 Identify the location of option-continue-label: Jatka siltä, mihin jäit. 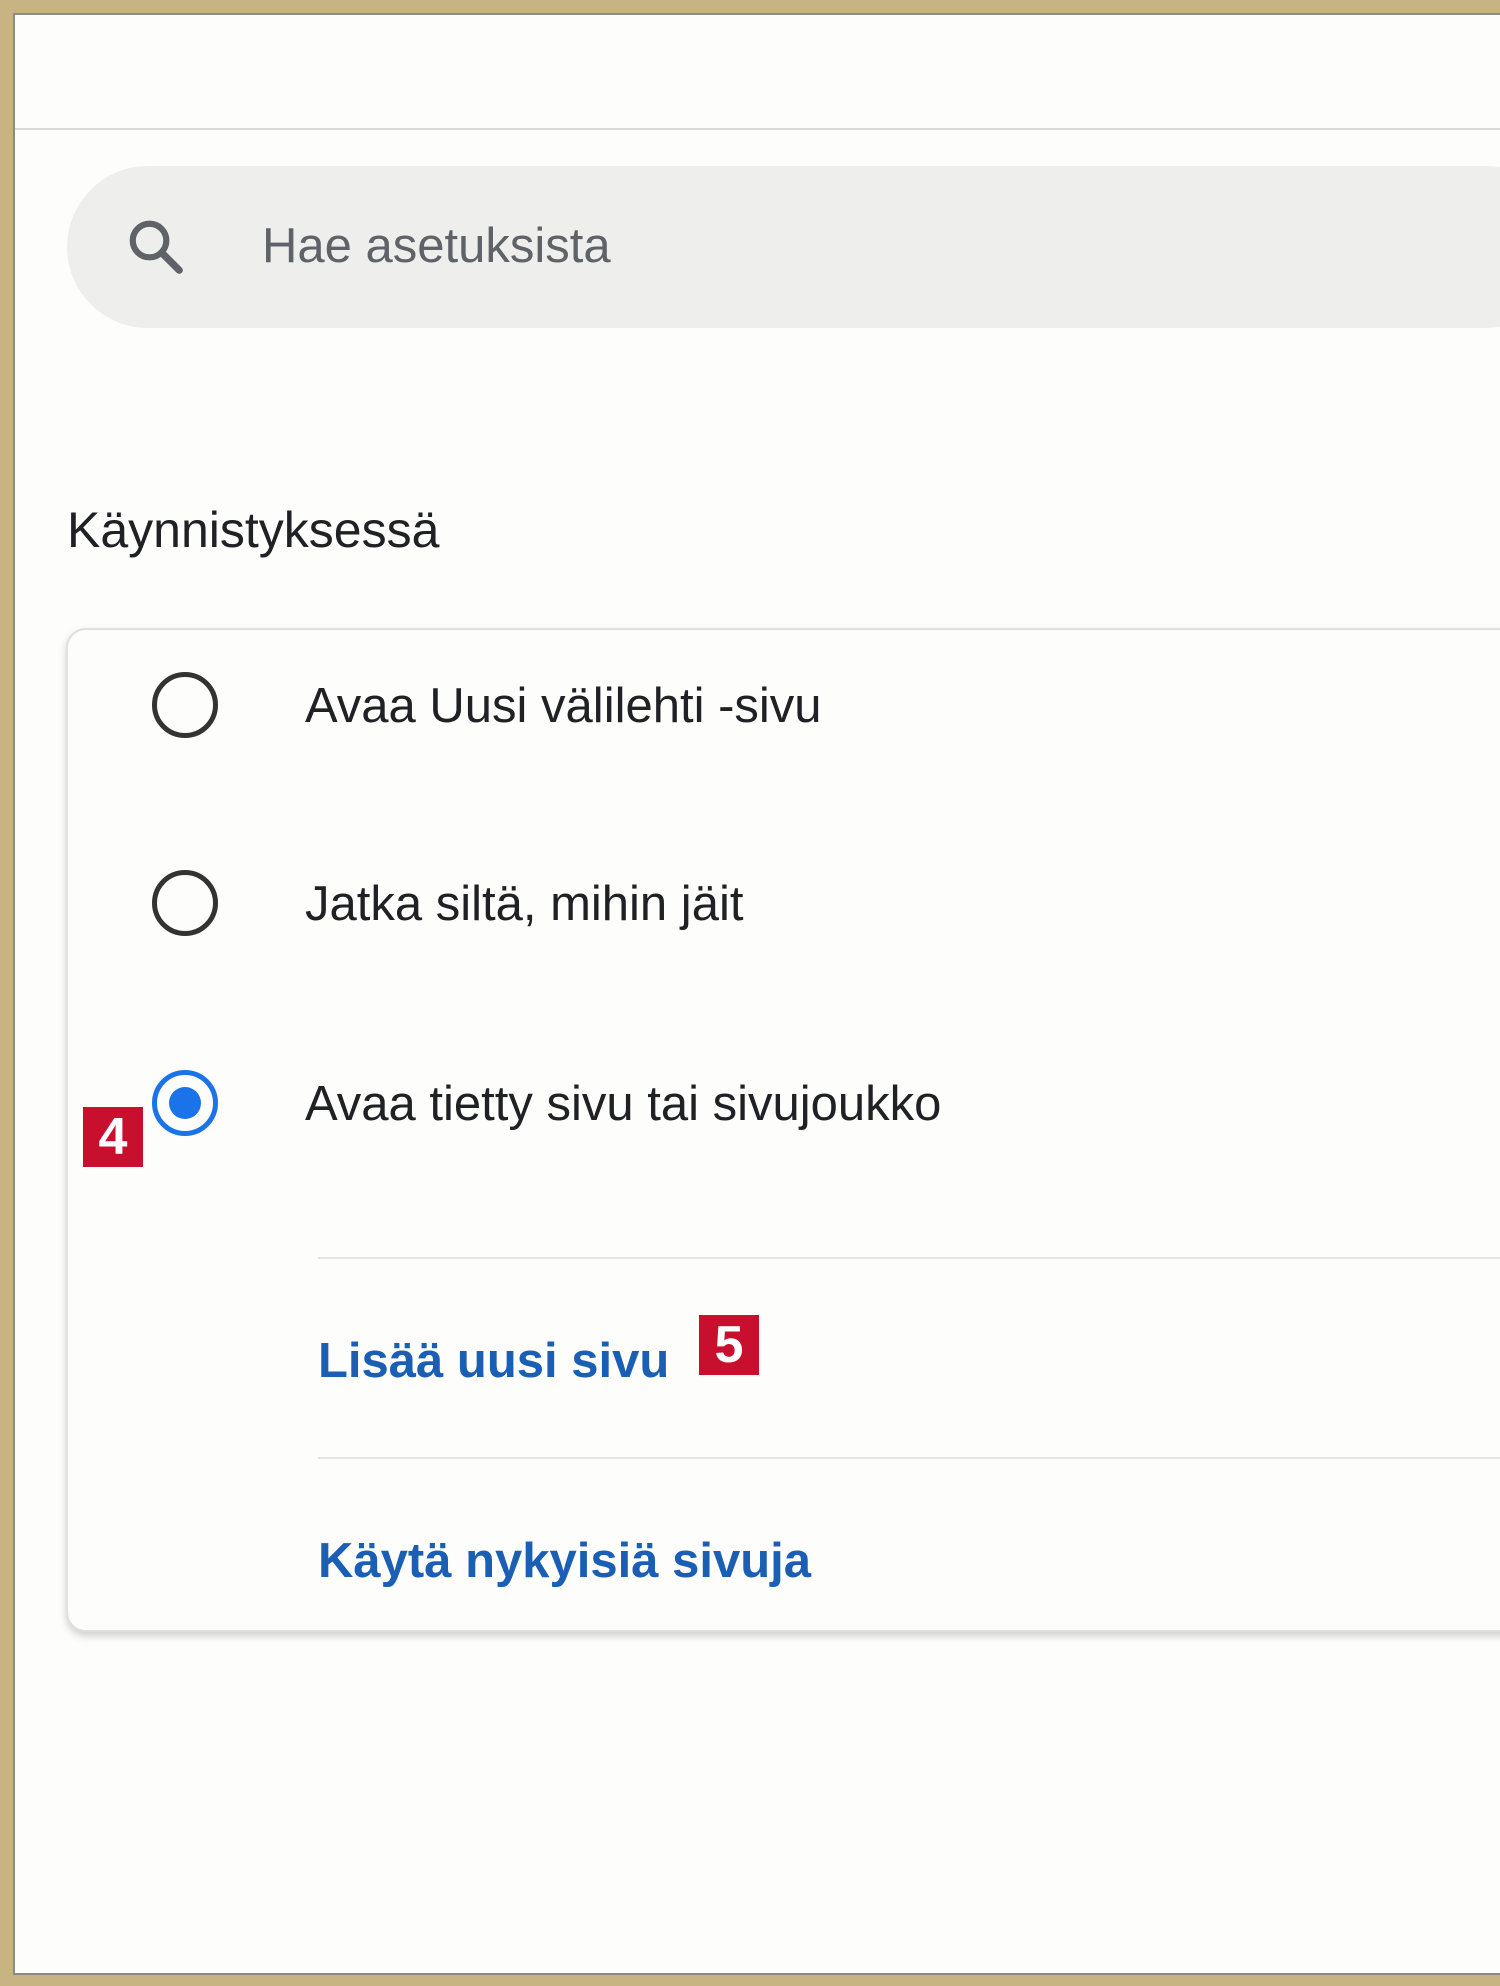
(524, 904).